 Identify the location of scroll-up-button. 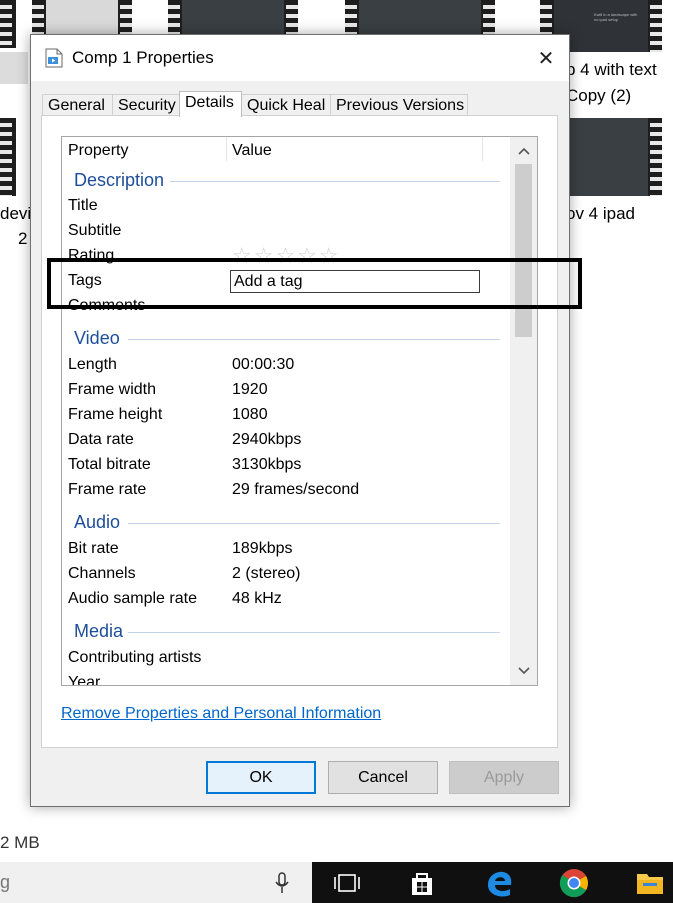
(523, 151).